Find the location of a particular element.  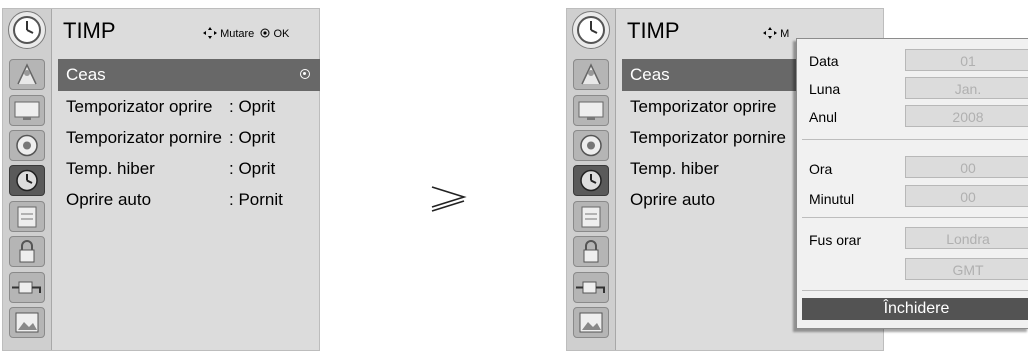

menu-item-temporizator-oprire: Temporizator oprire : Oprit is located at coordinates (189, 106).